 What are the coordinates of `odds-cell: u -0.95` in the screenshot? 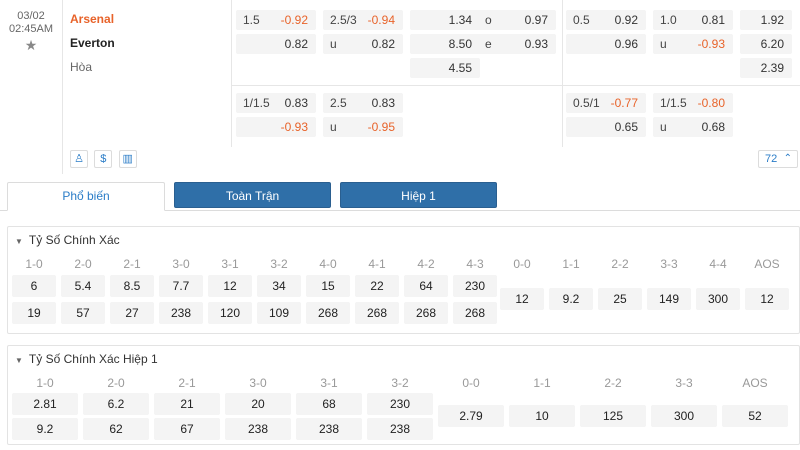 It's located at (363, 127).